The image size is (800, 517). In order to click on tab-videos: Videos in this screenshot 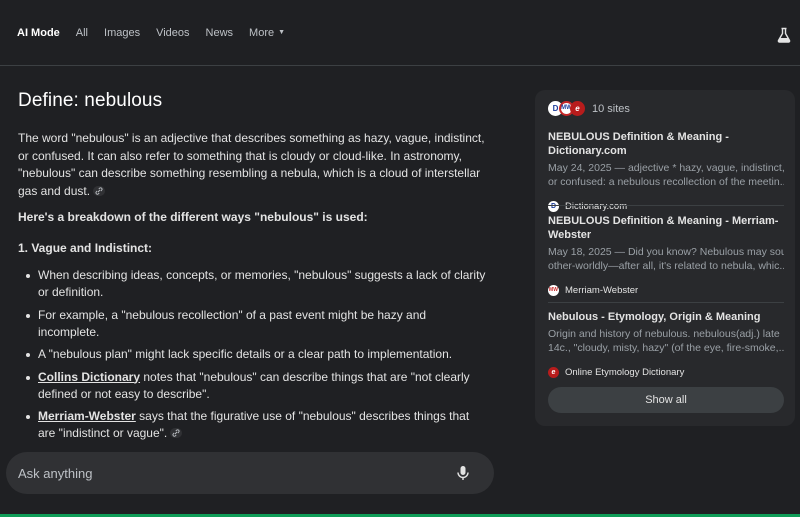, I will do `click(172, 33)`.